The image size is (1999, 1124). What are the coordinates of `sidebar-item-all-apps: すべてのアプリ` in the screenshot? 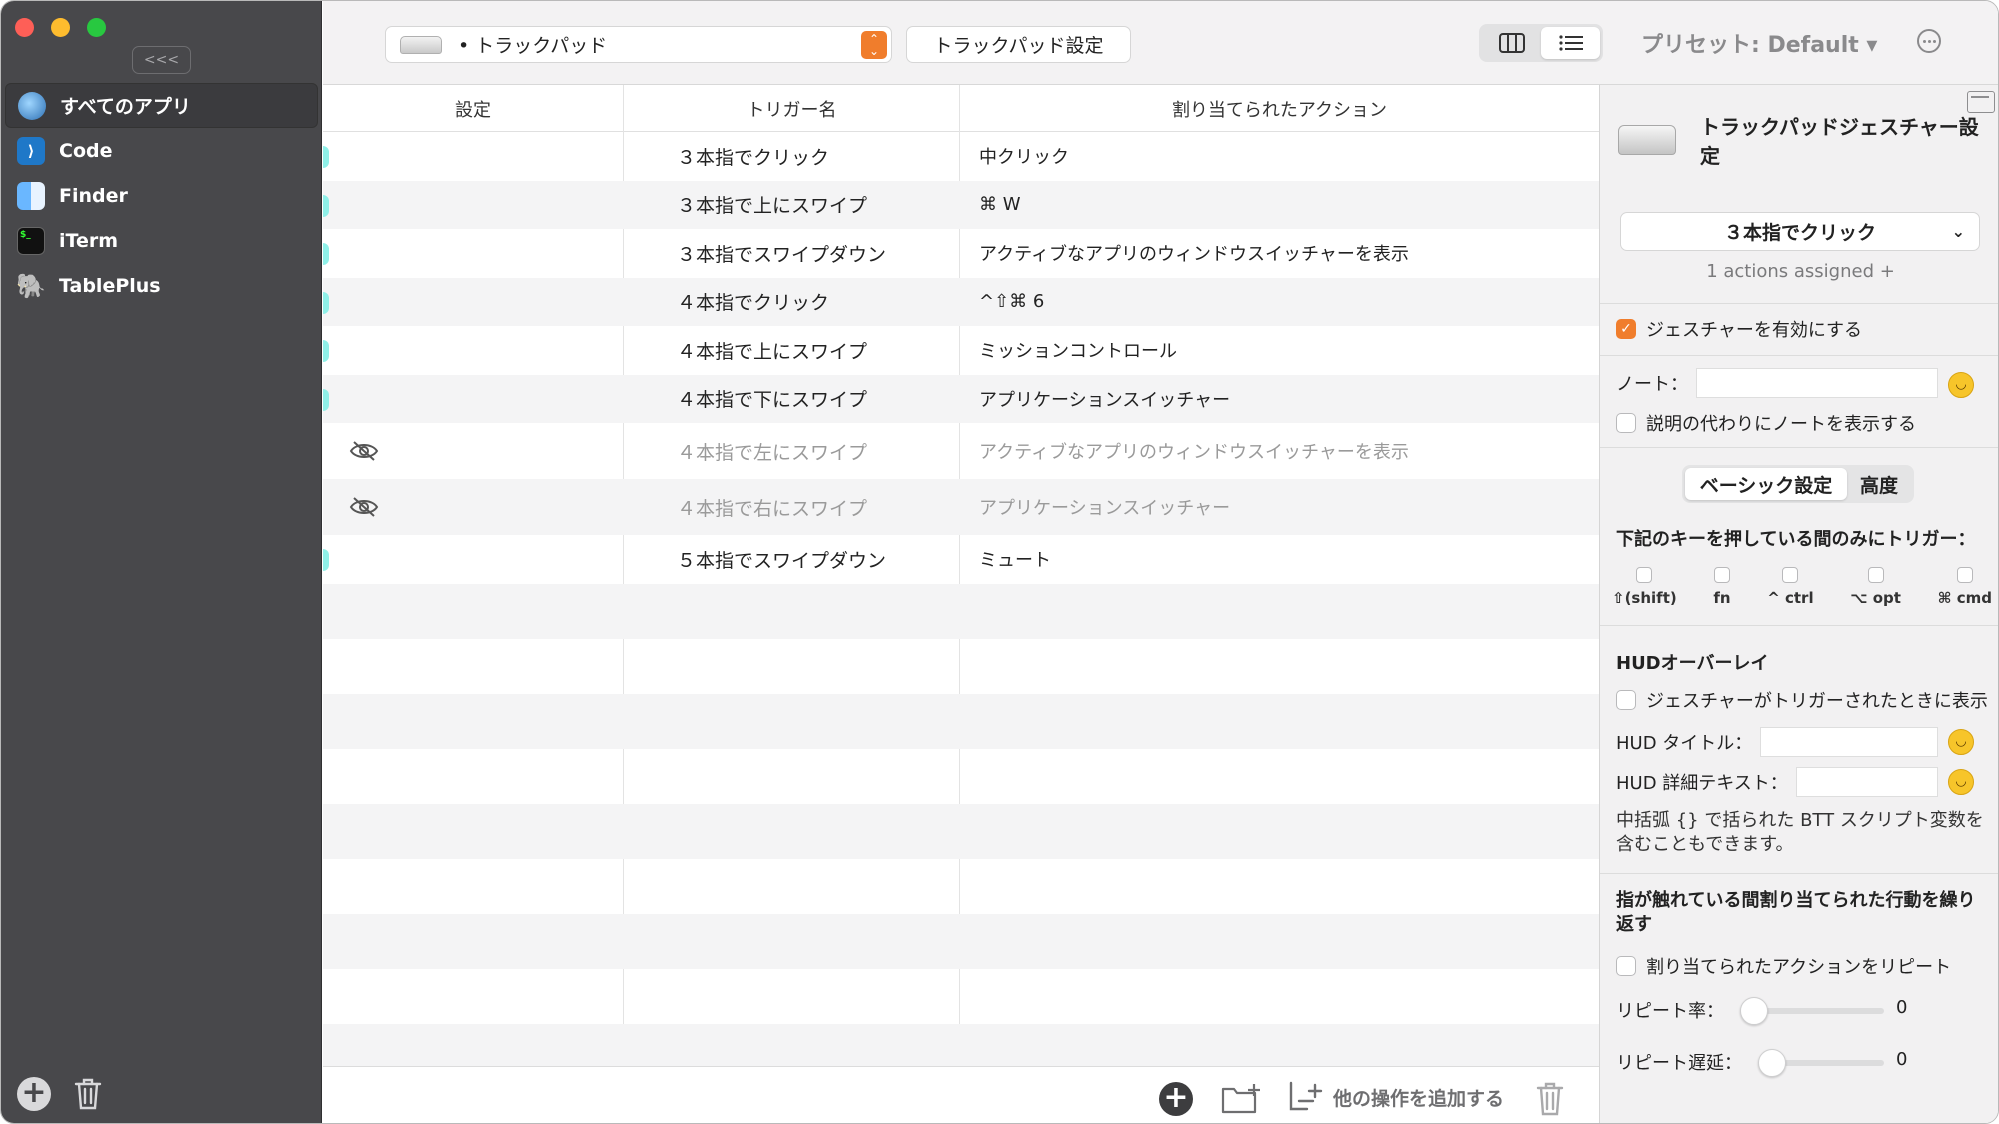 It's located at (161, 105).